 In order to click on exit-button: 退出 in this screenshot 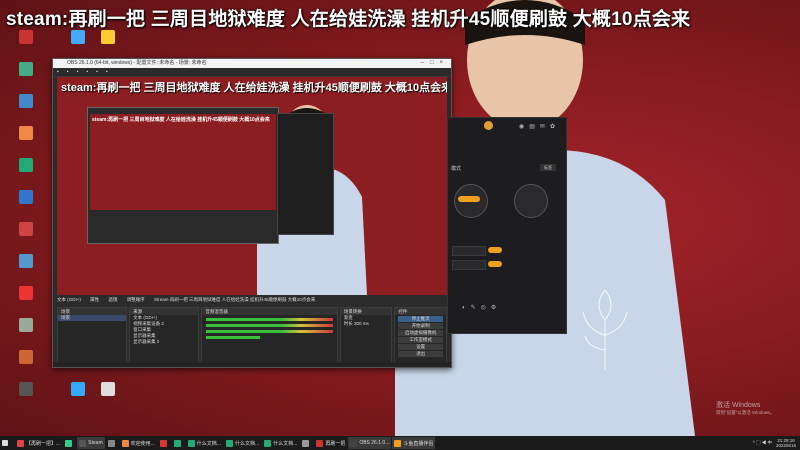, I will do `click(421, 354)`.